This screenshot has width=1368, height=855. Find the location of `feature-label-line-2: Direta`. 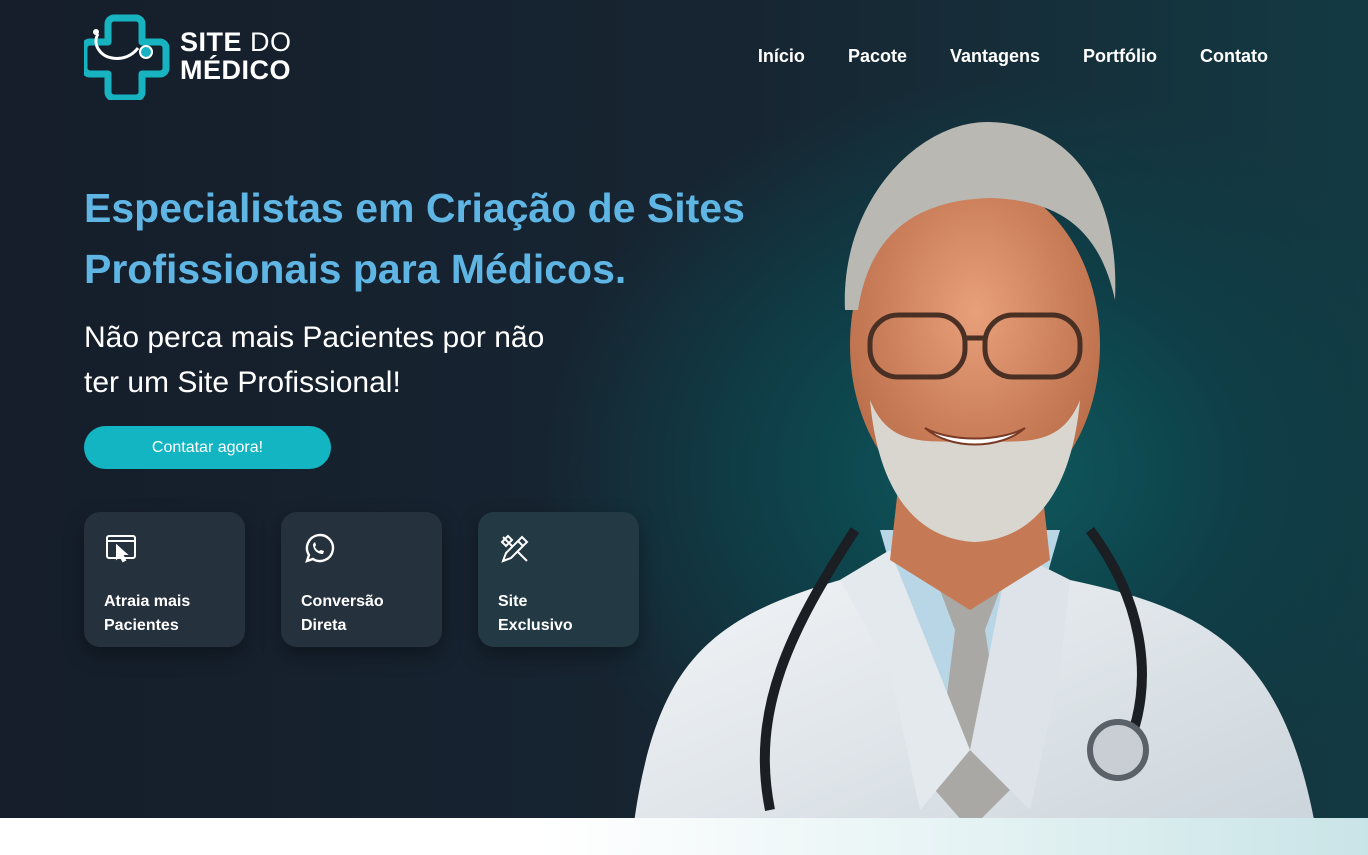

feature-label-line-2: Direta is located at coordinates (324, 625).